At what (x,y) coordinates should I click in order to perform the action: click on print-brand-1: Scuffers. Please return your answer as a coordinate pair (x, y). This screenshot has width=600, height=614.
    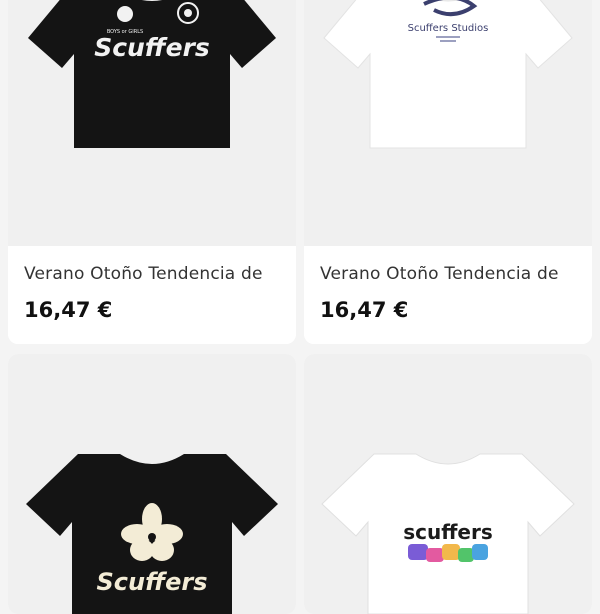
    Looking at the image, I should click on (152, 47).